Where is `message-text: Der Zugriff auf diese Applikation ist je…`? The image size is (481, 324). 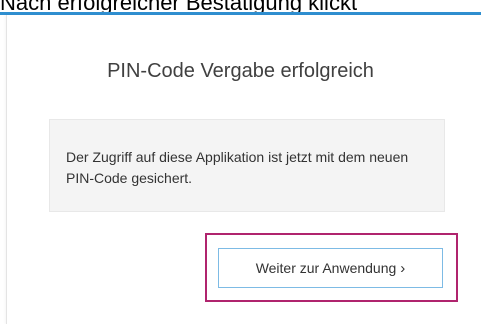 message-text: Der Zugriff auf diese Applikation ist je… is located at coordinates (237, 167).